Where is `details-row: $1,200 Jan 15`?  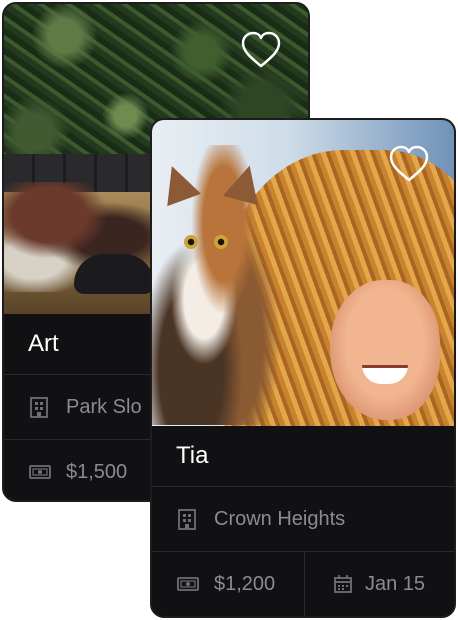
details-row: $1,200 Jan 15 is located at coordinates (303, 584).